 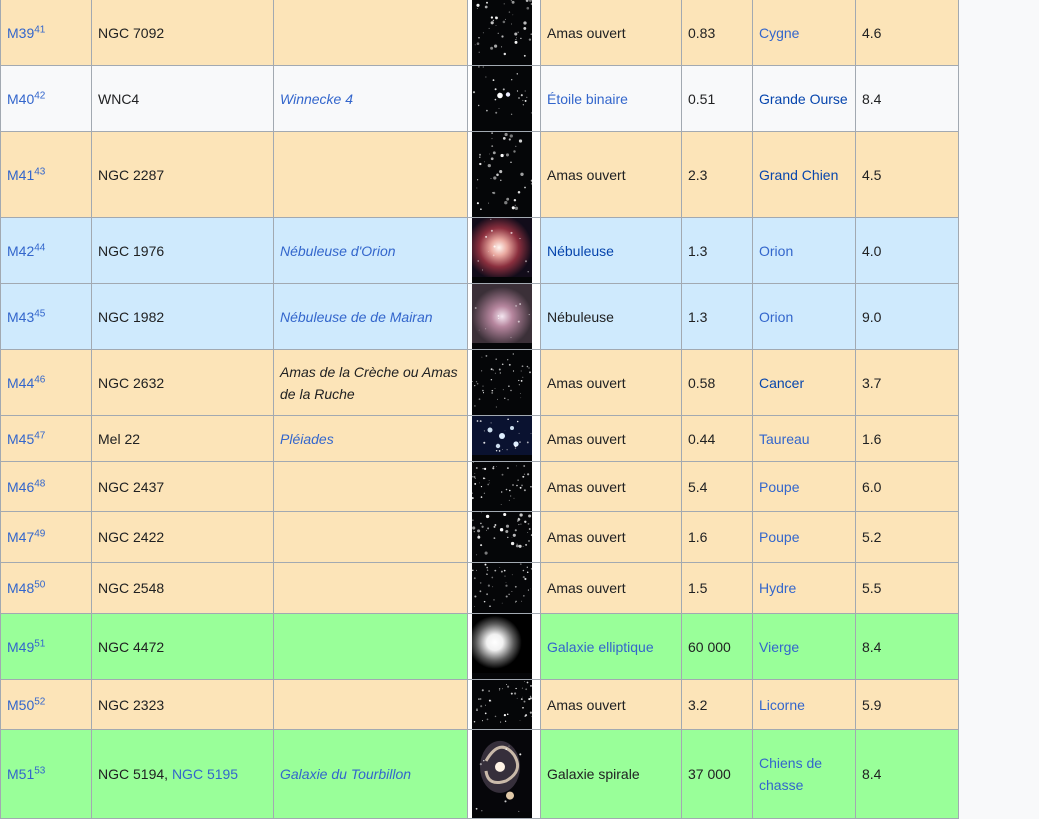 What do you see at coordinates (702, 382) in the screenshot?
I see `distance-value: 0.58` at bounding box center [702, 382].